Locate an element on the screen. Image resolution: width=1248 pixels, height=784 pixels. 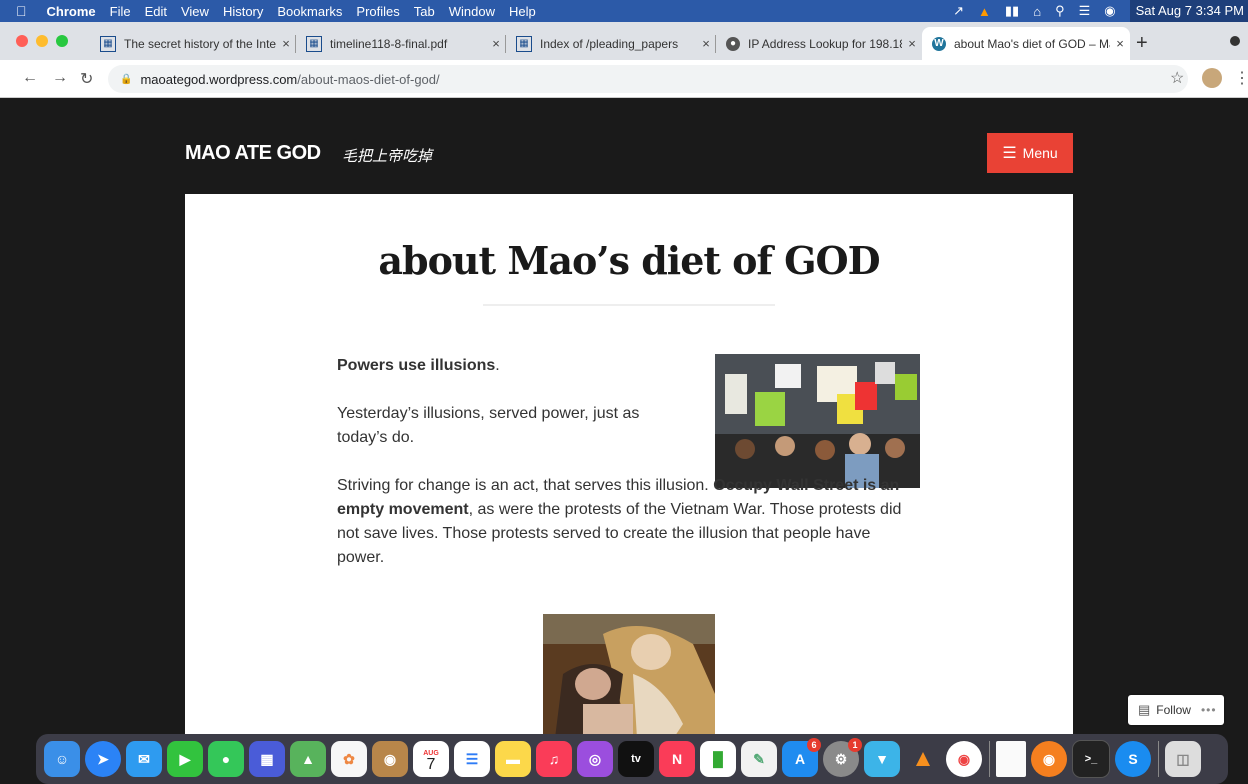
bookmark-star-icon: ☆ is located at coordinates (1177, 78).